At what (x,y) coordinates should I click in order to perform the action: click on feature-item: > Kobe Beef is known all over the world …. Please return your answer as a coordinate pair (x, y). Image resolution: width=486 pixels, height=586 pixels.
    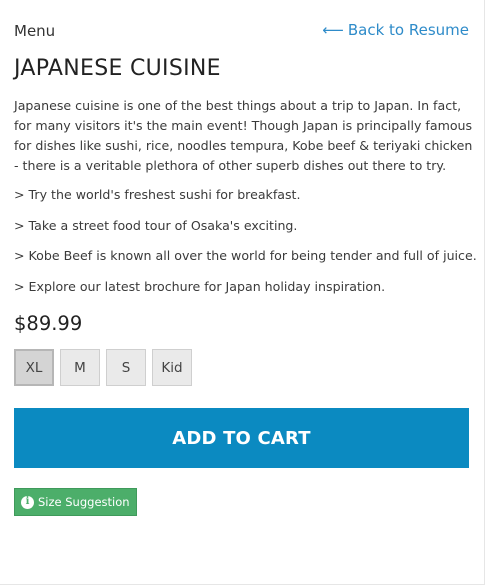
    Looking at the image, I should click on (245, 255).